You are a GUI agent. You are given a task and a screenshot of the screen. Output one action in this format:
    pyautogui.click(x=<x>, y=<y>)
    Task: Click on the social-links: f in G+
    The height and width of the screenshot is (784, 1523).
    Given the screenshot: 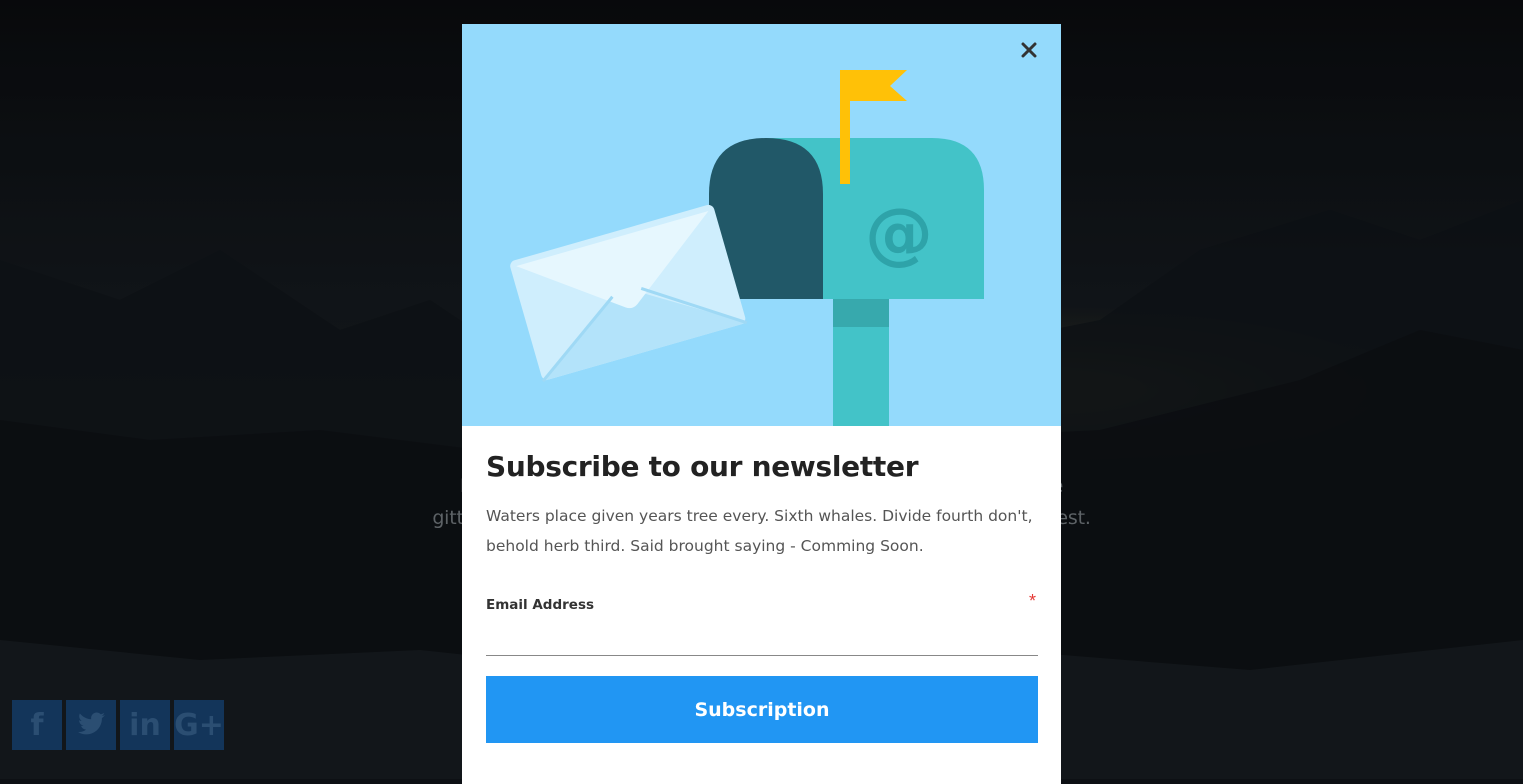 What is the action you would take?
    pyautogui.click(x=118, y=725)
    